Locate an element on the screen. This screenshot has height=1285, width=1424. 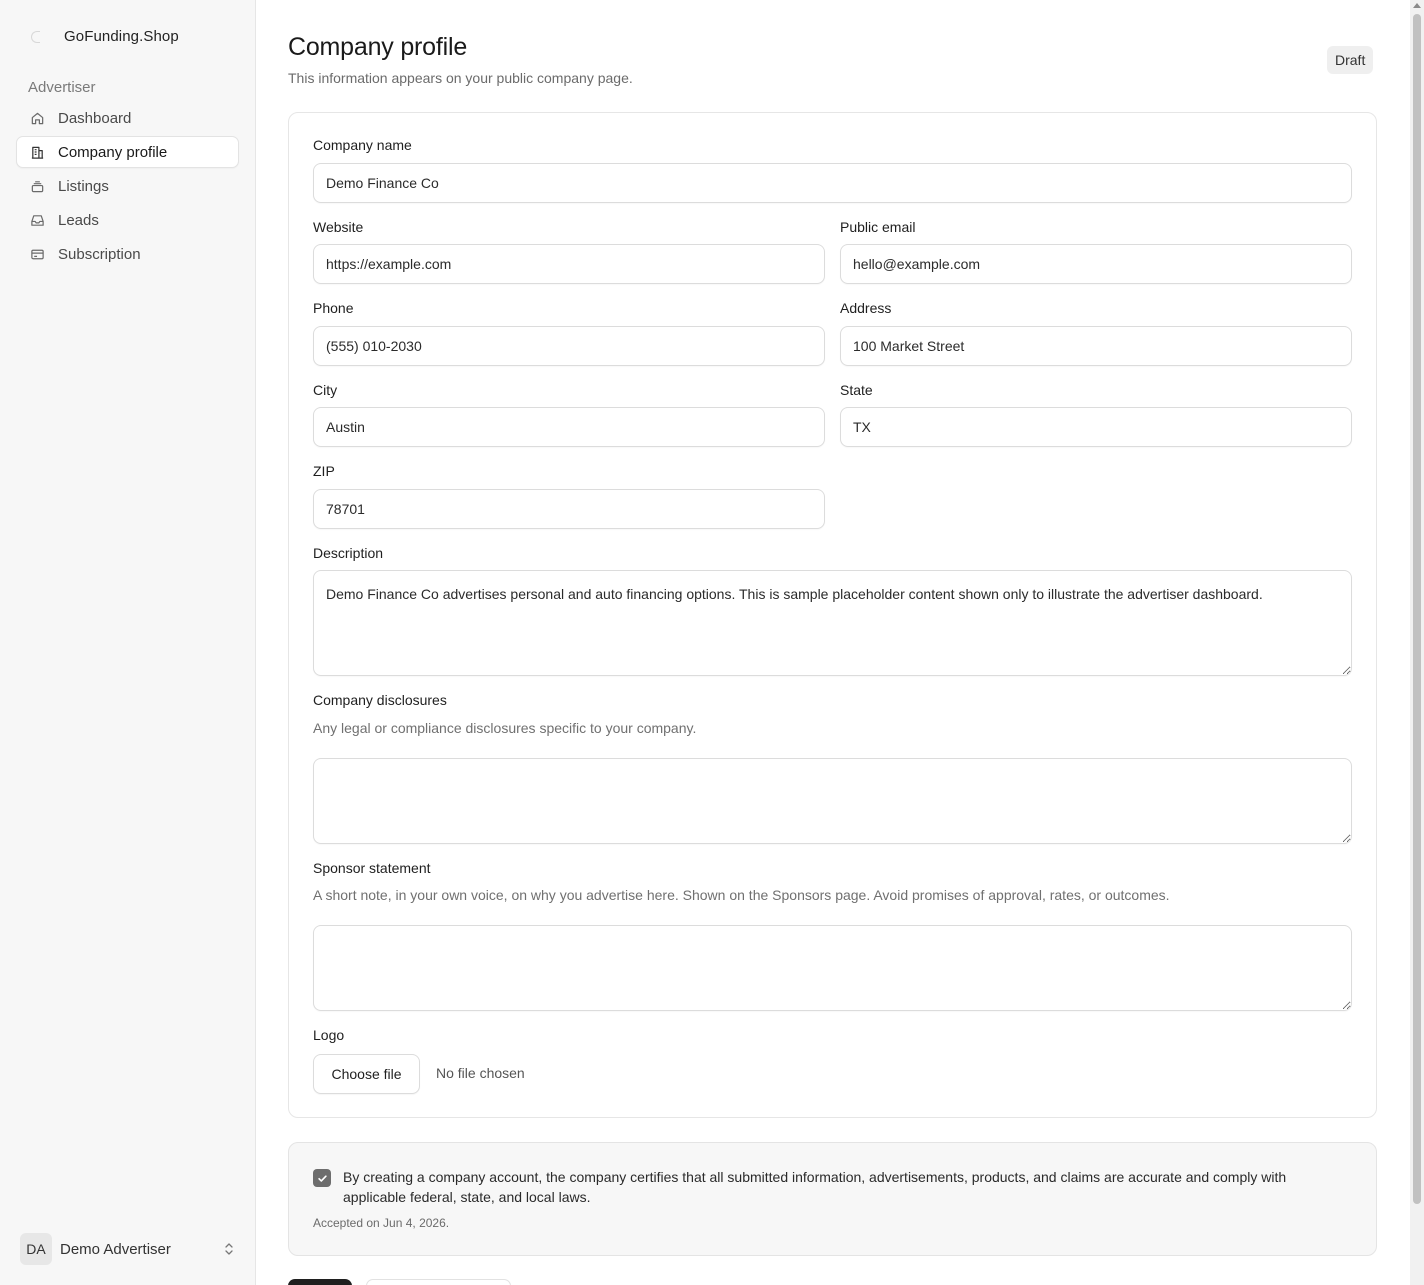
sidebar-section-label: Advertiser is located at coordinates (62, 87).